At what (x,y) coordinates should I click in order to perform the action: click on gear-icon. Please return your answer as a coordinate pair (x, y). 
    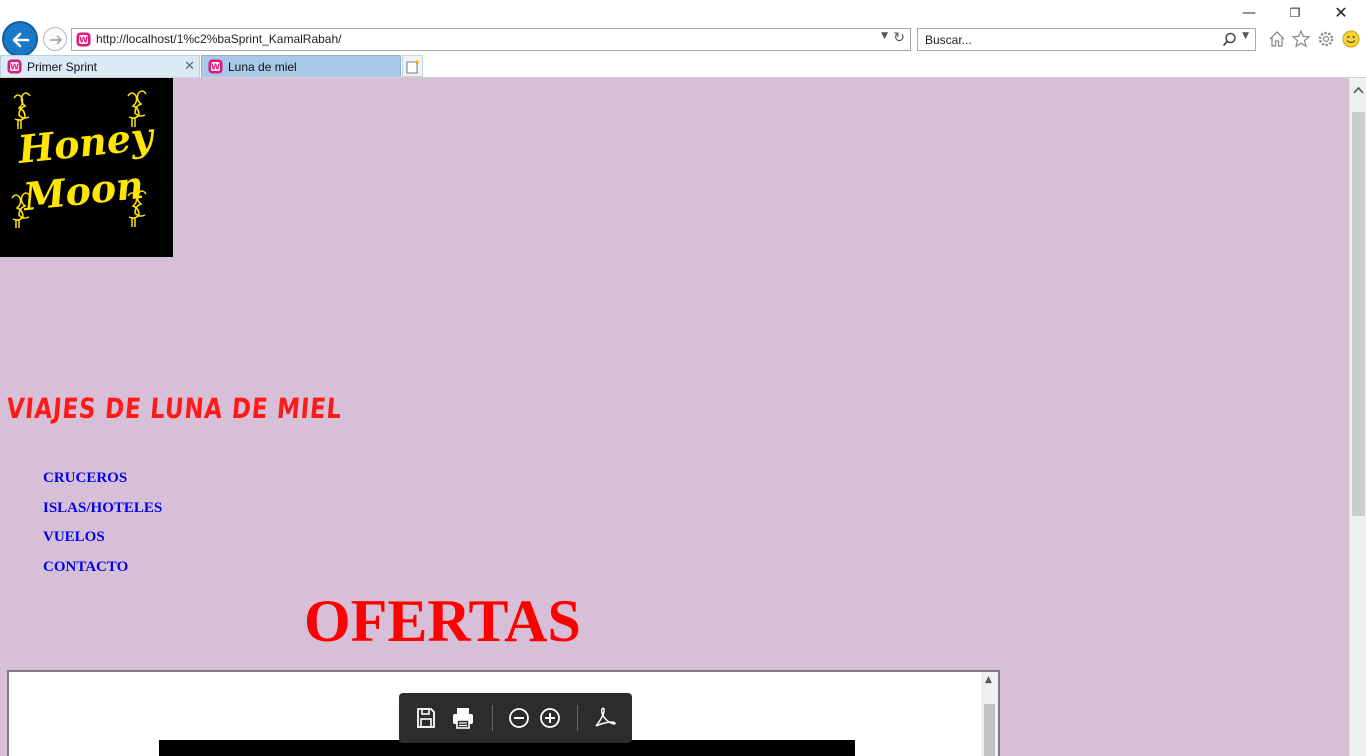
    Looking at the image, I should click on (1326, 39).